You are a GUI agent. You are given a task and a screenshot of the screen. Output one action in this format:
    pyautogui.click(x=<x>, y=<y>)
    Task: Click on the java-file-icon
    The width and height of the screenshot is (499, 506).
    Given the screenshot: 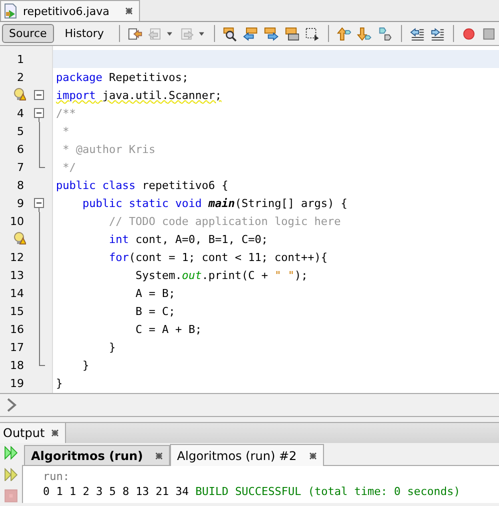 What is the action you would take?
    pyautogui.click(x=11, y=11)
    